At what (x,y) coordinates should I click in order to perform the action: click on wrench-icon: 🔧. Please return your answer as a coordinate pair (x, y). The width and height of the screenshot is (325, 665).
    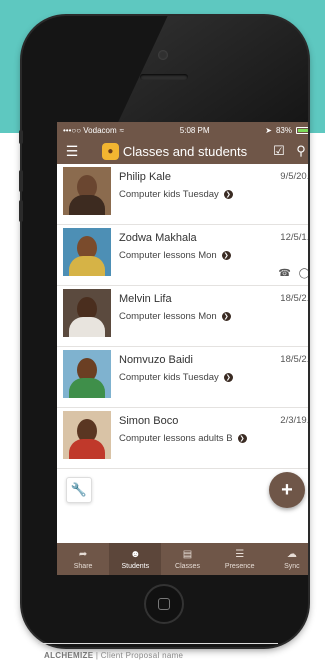
    Looking at the image, I should click on (79, 490).